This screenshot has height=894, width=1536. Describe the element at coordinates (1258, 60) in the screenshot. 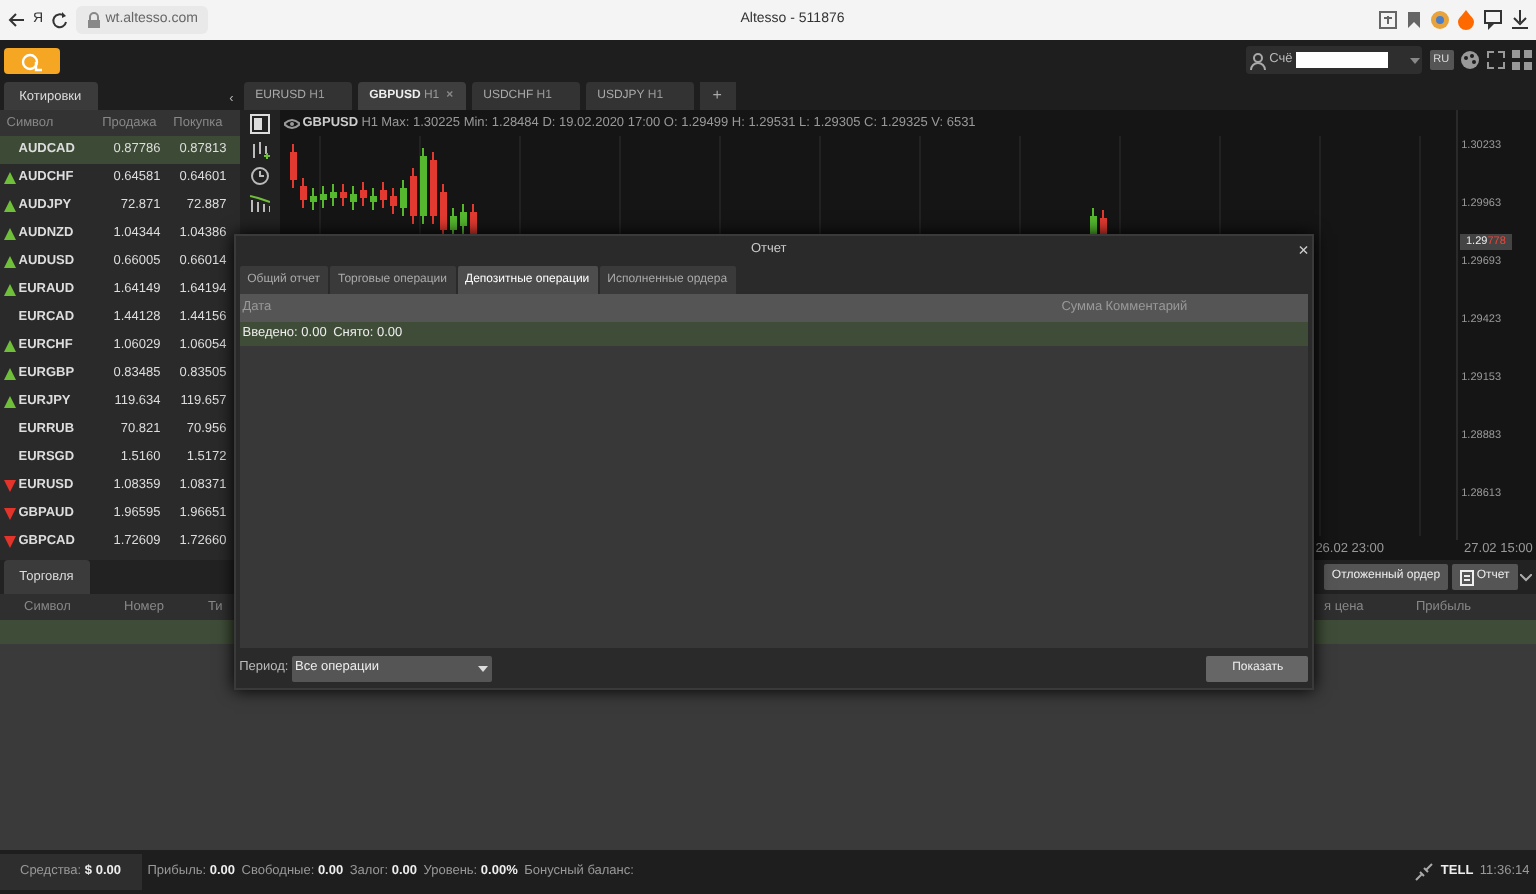

I see `user-icon` at that location.